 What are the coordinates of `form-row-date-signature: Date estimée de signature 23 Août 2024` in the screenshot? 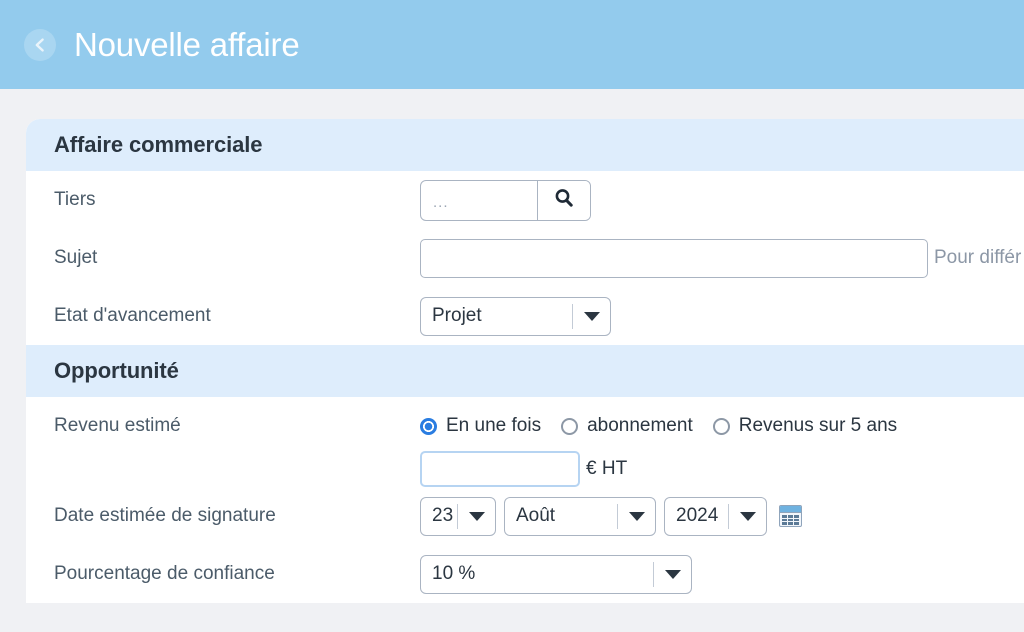 It's located at (525, 516).